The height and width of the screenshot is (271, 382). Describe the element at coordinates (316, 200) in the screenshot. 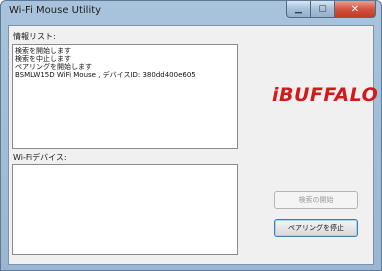

I see `start-search-button: 検索の開始` at that location.